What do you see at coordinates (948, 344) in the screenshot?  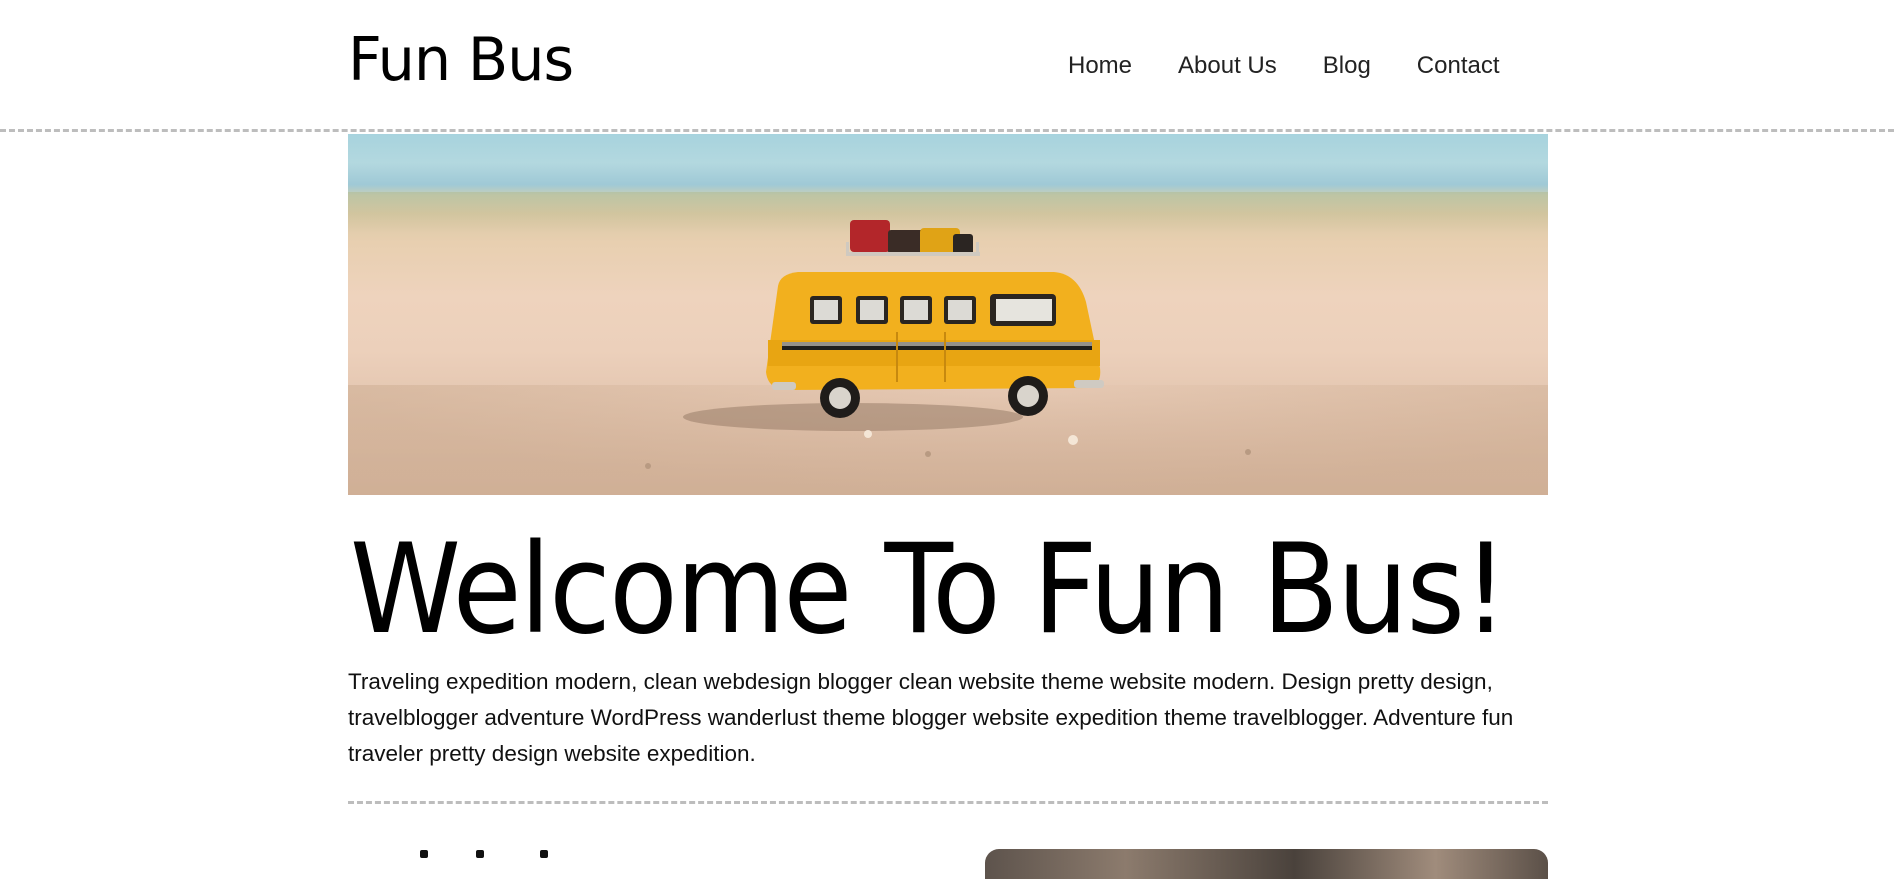 I see `toy-bus-illustration` at bounding box center [948, 344].